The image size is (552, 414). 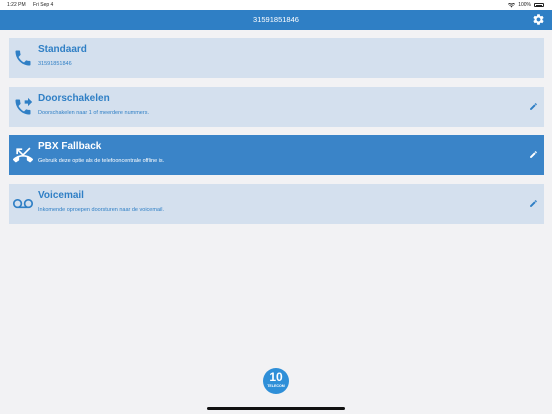 I want to click on status-left: 1:22 PM Fri Sep 4, so click(x=33, y=5).